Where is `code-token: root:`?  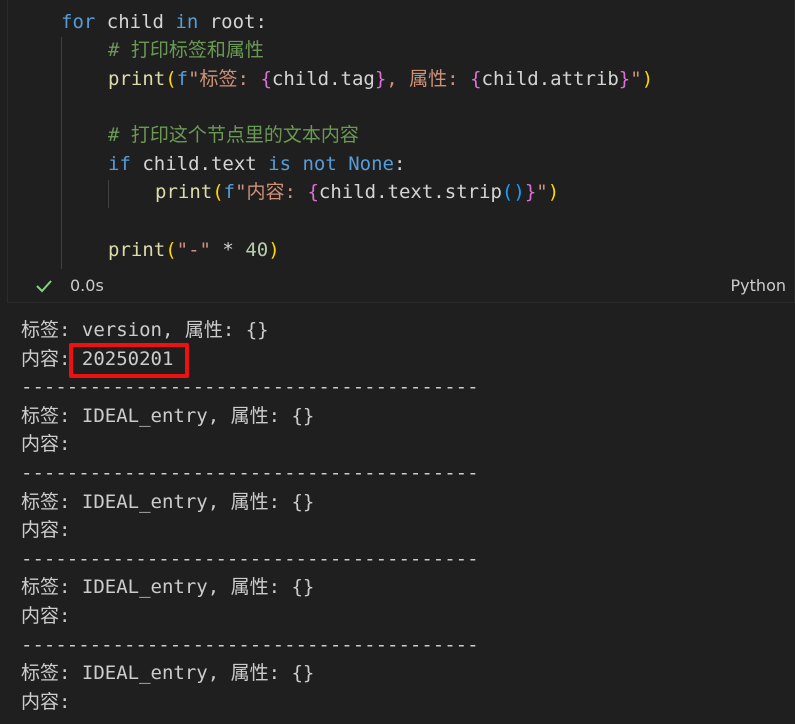 code-token: root: is located at coordinates (232, 22).